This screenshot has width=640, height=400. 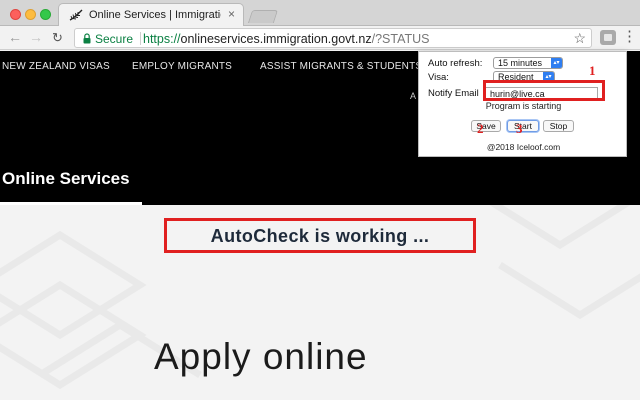 I want to click on save-button: Save, so click(x=486, y=126).